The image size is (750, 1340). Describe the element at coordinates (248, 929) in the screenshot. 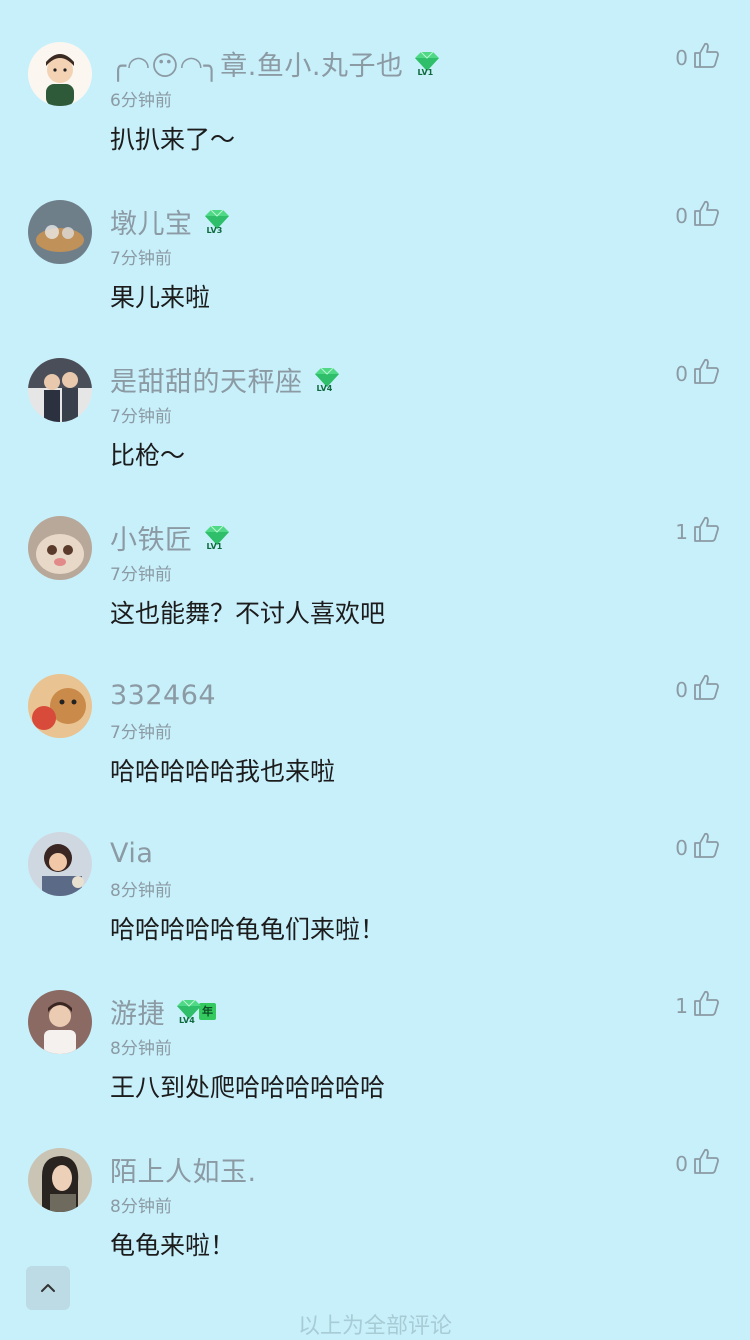

I see `comment-content: 哈哈哈哈哈龟龟们来啦！` at that location.